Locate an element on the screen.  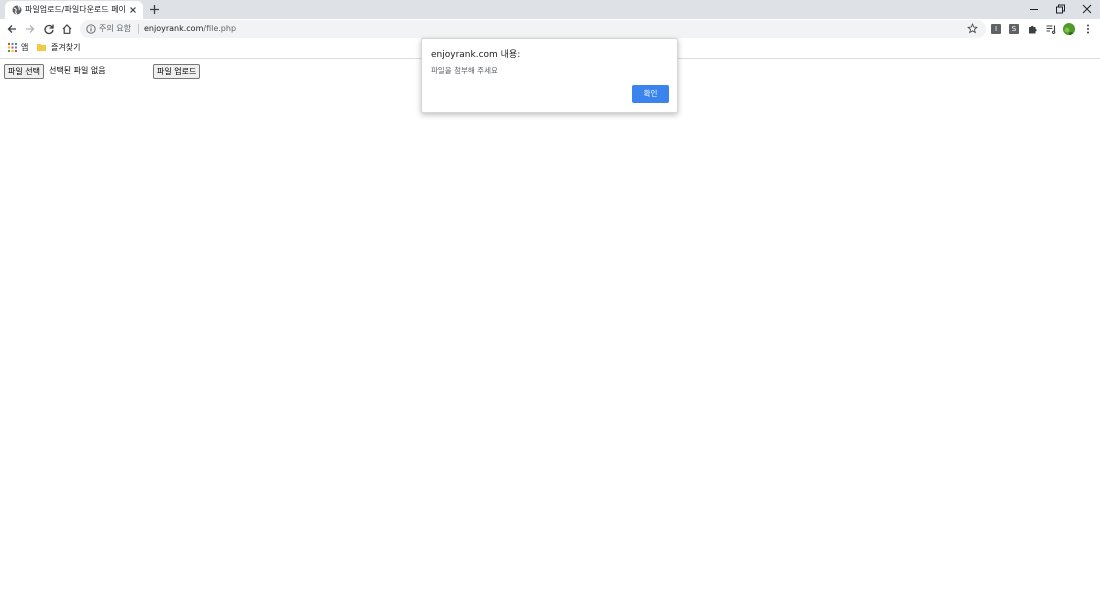
alert-dialog: enjoyrank.com 내용: 파일을 첨부해 주세요 확인 is located at coordinates (549, 75).